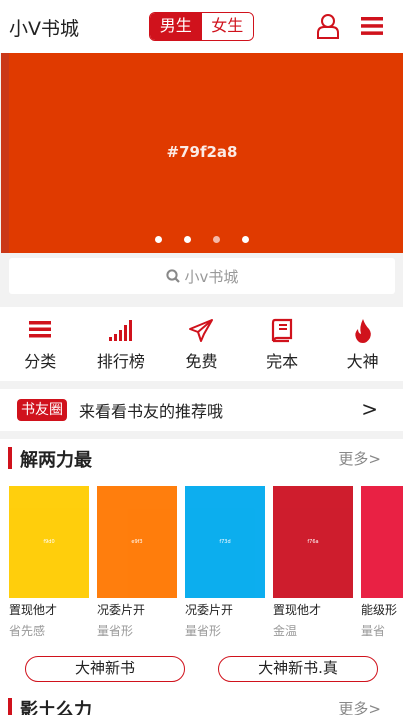 The height and width of the screenshot is (715, 403). I want to click on nav-label: 完本, so click(282, 361).